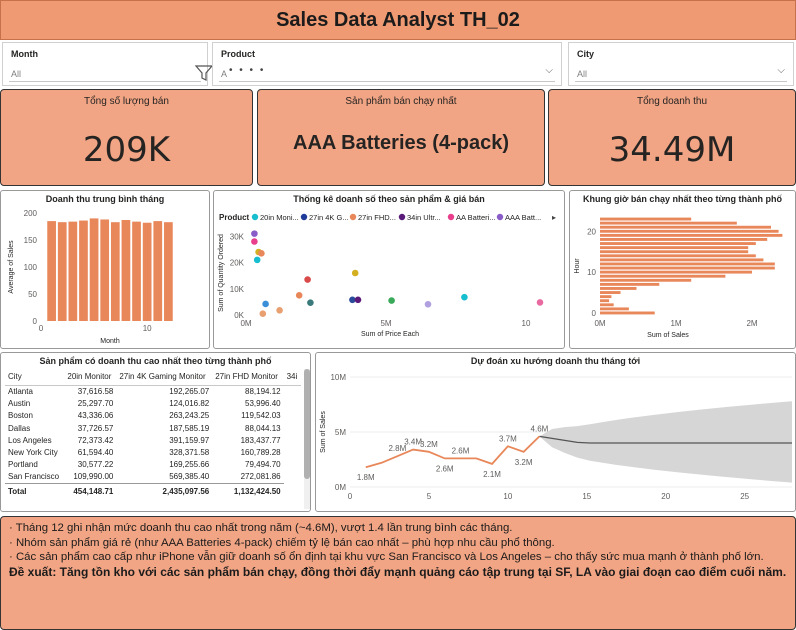 The width and height of the screenshot is (796, 630). Describe the element at coordinates (153, 428) in the screenshot. I see `table-row: Dallas 37,726.57 187,585.19 88,044.13` at that location.